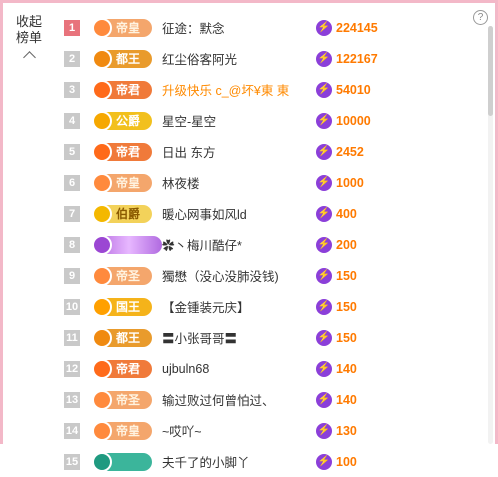  What do you see at coordinates (193, 29) in the screenshot?
I see `user-name: 征途：默念` at bounding box center [193, 29].